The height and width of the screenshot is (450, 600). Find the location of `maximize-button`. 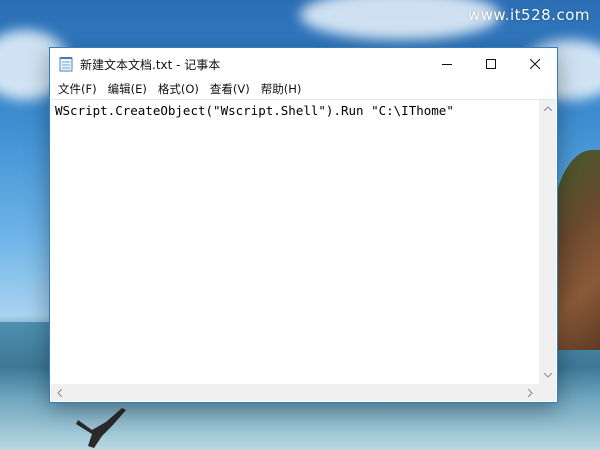

maximize-button is located at coordinates (491, 63).